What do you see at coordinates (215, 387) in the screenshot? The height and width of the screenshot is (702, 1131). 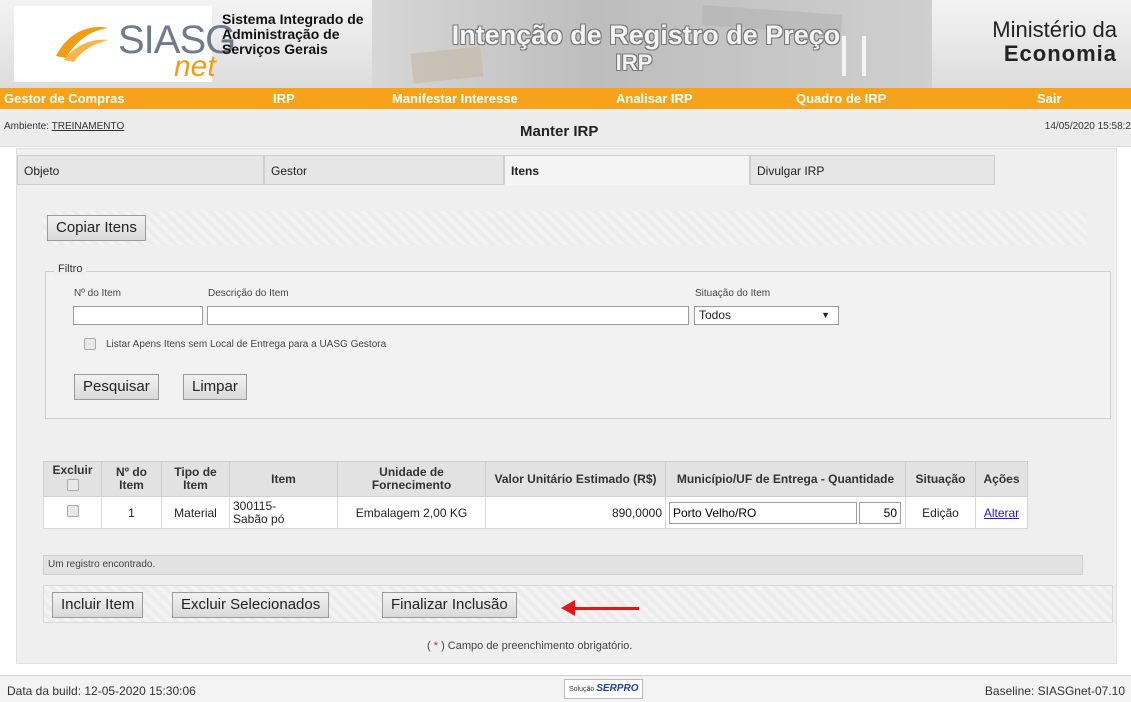 I see `clear-button: Limpar` at bounding box center [215, 387].